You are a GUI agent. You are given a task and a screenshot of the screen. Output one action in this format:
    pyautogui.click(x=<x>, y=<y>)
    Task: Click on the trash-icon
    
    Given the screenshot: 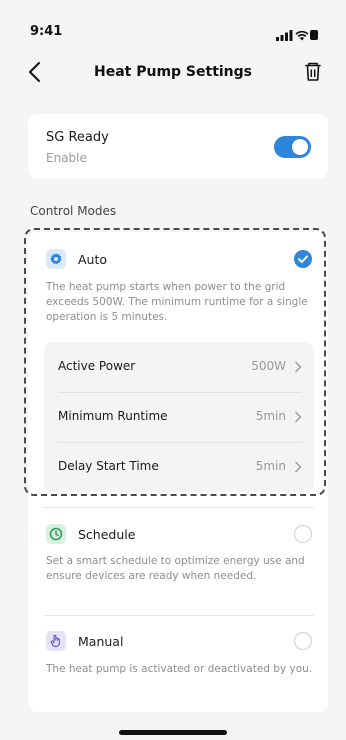 What is the action you would take?
    pyautogui.click(x=313, y=71)
    